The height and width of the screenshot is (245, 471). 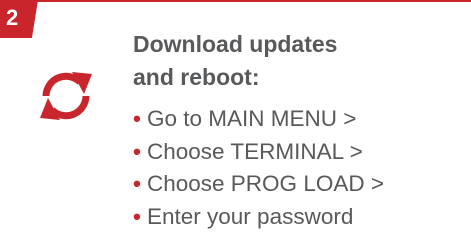 I want to click on instruction-text: Choose PROG LOAD >, so click(x=265, y=183).